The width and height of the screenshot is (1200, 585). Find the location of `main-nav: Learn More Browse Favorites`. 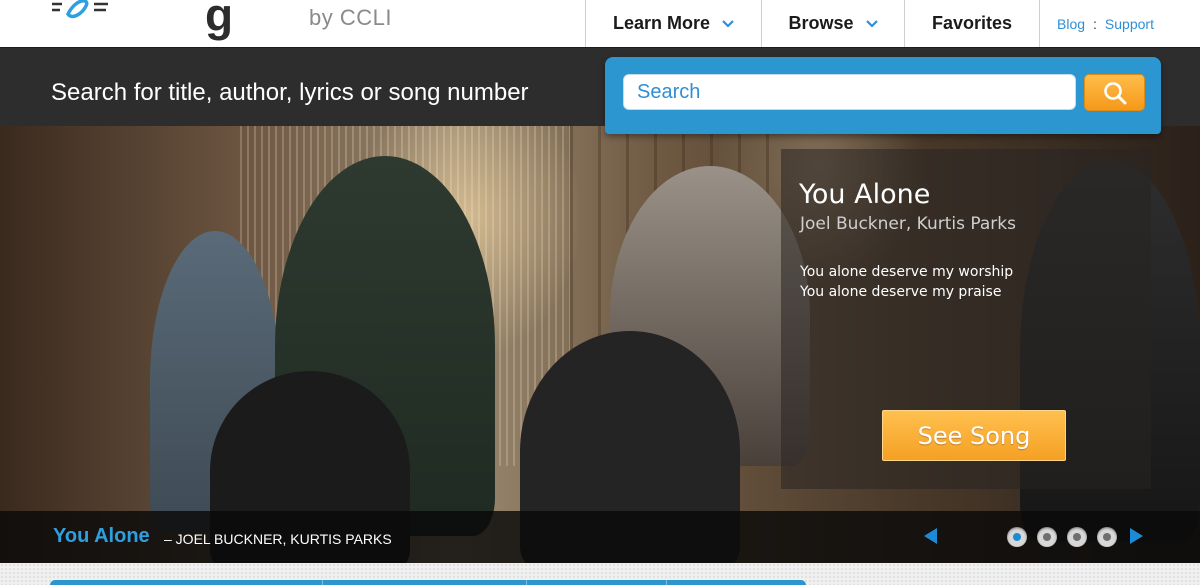

main-nav: Learn More Browse Favorites is located at coordinates (812, 23).